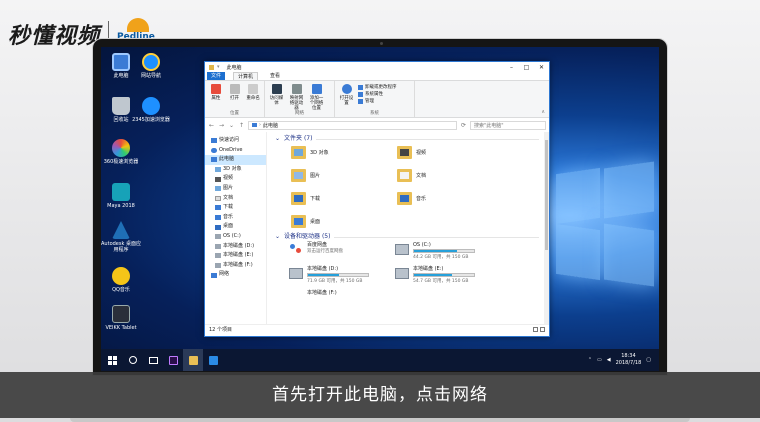  I want to click on video-icon, so click(404, 152).